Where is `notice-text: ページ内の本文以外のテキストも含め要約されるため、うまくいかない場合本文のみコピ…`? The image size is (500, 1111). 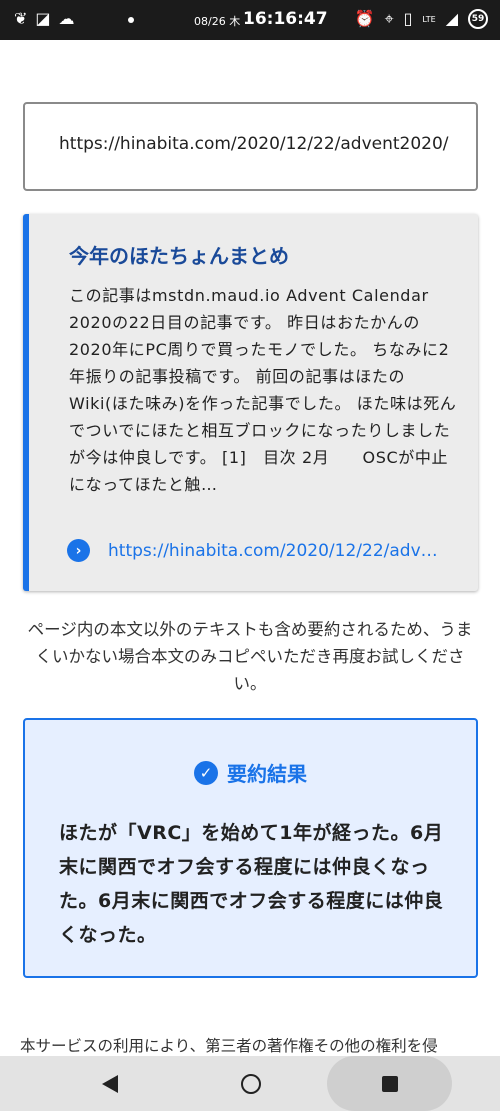
notice-text: ページ内の本文以外のテキストも含め要約されるため、うまくいかない場合本文のみコピ… is located at coordinates (250, 656).